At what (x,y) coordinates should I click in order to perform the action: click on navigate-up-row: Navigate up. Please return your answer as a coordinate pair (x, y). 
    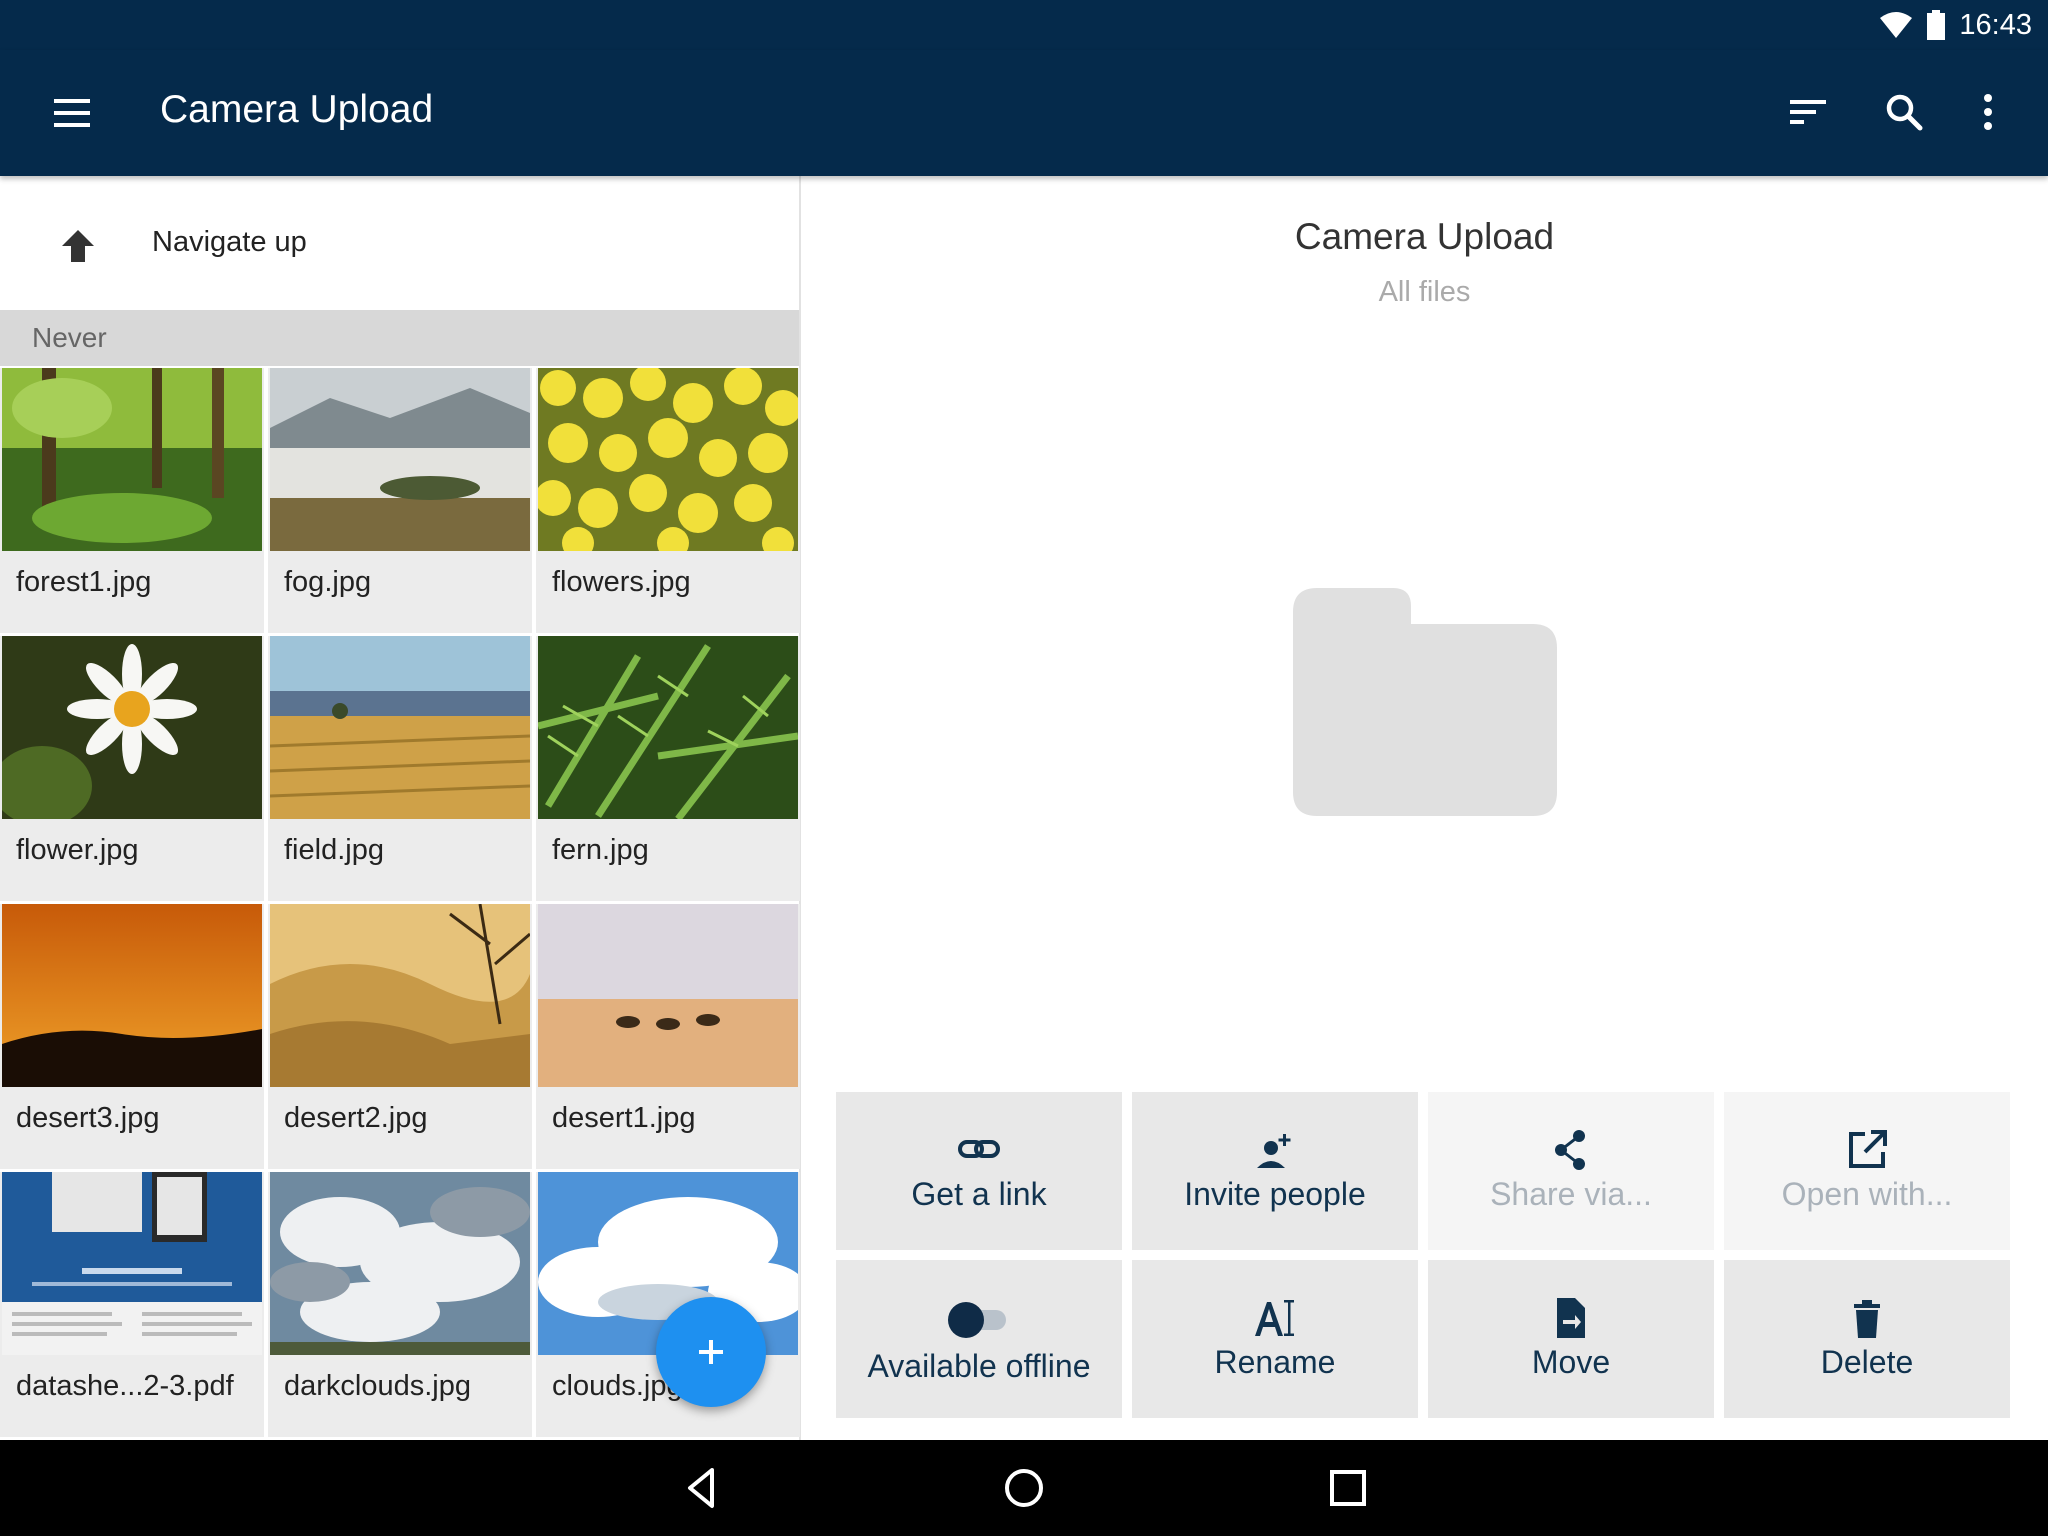
    Looking at the image, I should click on (399, 243).